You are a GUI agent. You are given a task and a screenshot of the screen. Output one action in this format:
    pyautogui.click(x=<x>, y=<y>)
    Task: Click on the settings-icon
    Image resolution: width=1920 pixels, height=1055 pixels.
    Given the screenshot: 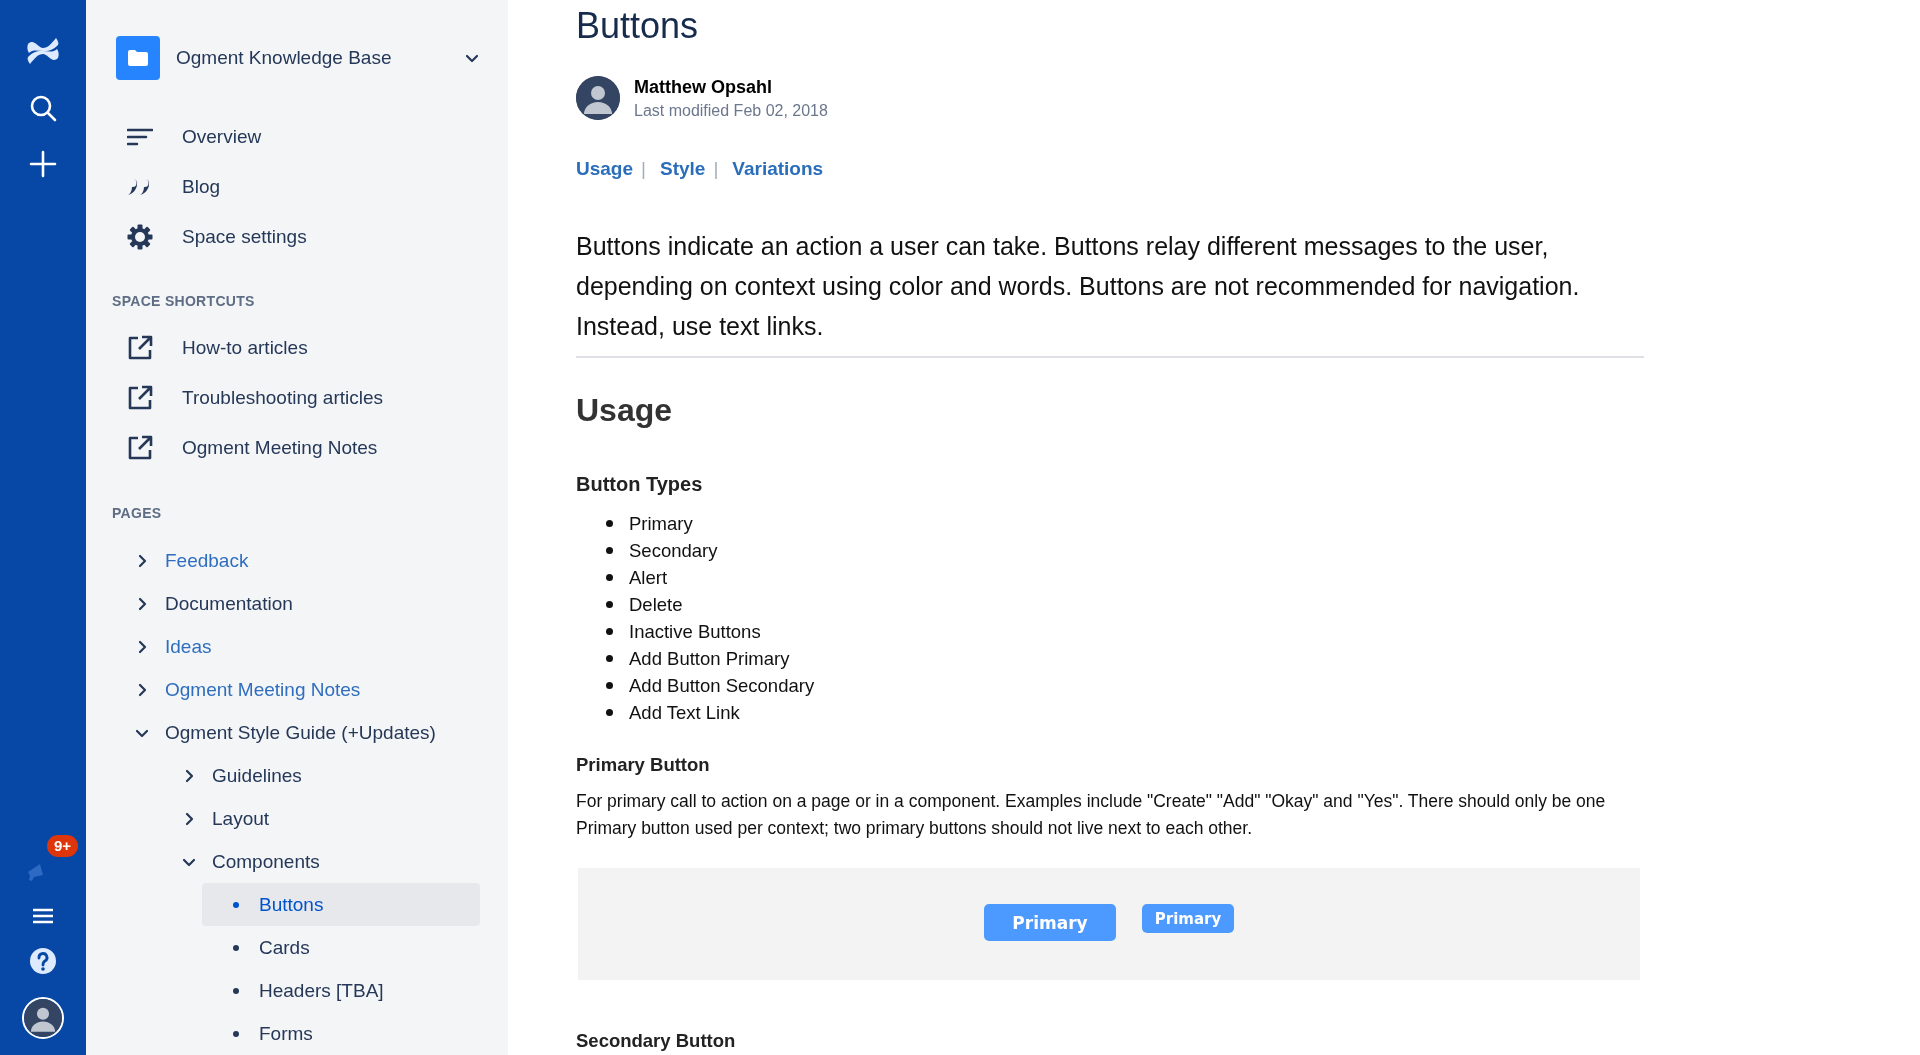 What is the action you would take?
    pyautogui.click(x=140, y=237)
    